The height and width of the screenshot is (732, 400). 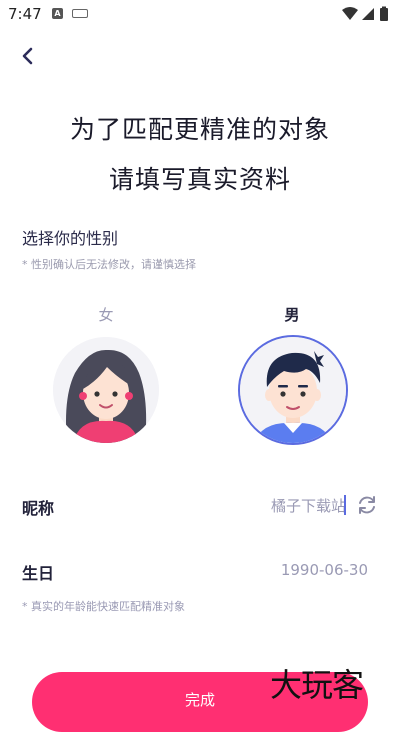 I want to click on chevron-left-icon, so click(x=27, y=56).